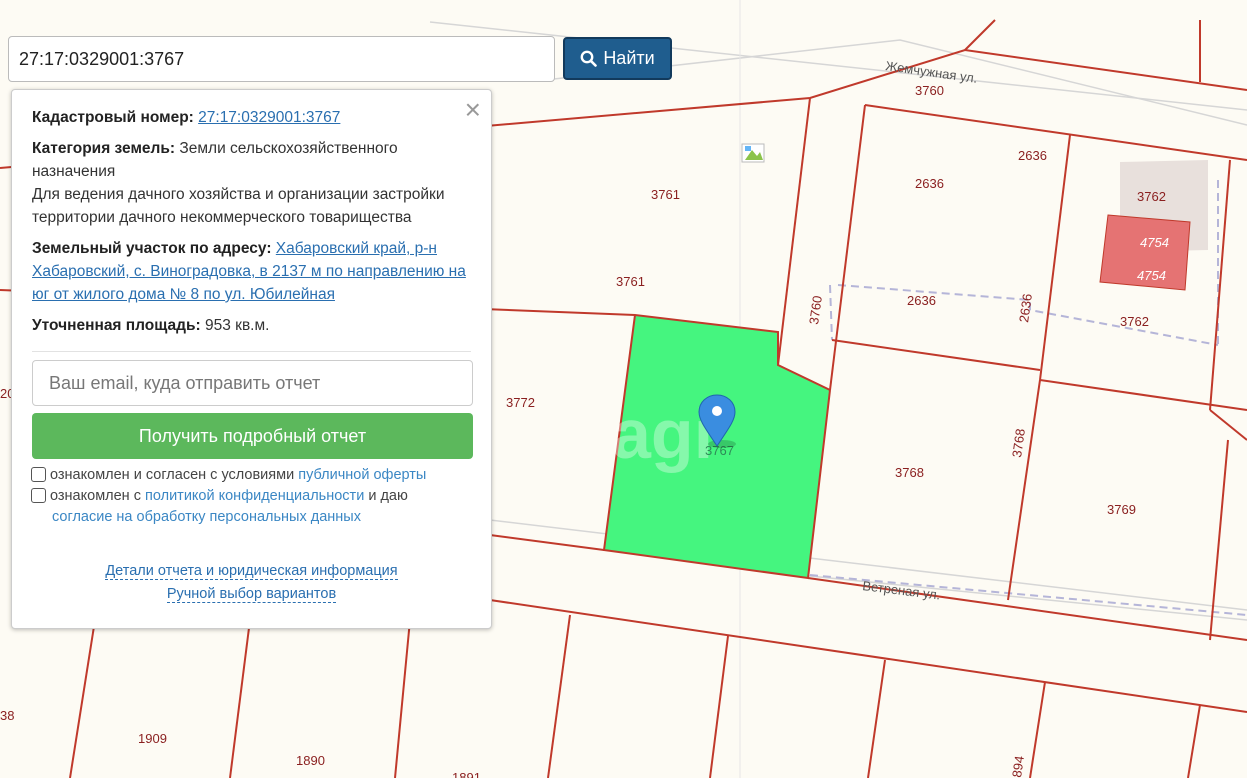 The height and width of the screenshot is (778, 1247). Describe the element at coordinates (116, 325) in the screenshot. I see `area-label: Уточненная площадь:` at that location.